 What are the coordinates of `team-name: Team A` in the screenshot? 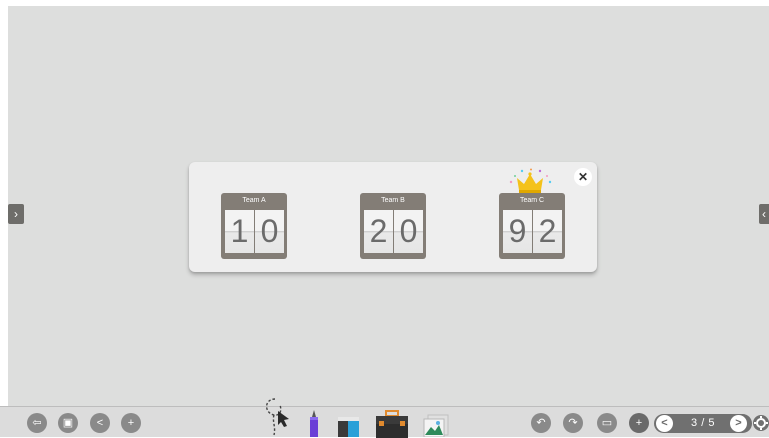 It's located at (254, 200).